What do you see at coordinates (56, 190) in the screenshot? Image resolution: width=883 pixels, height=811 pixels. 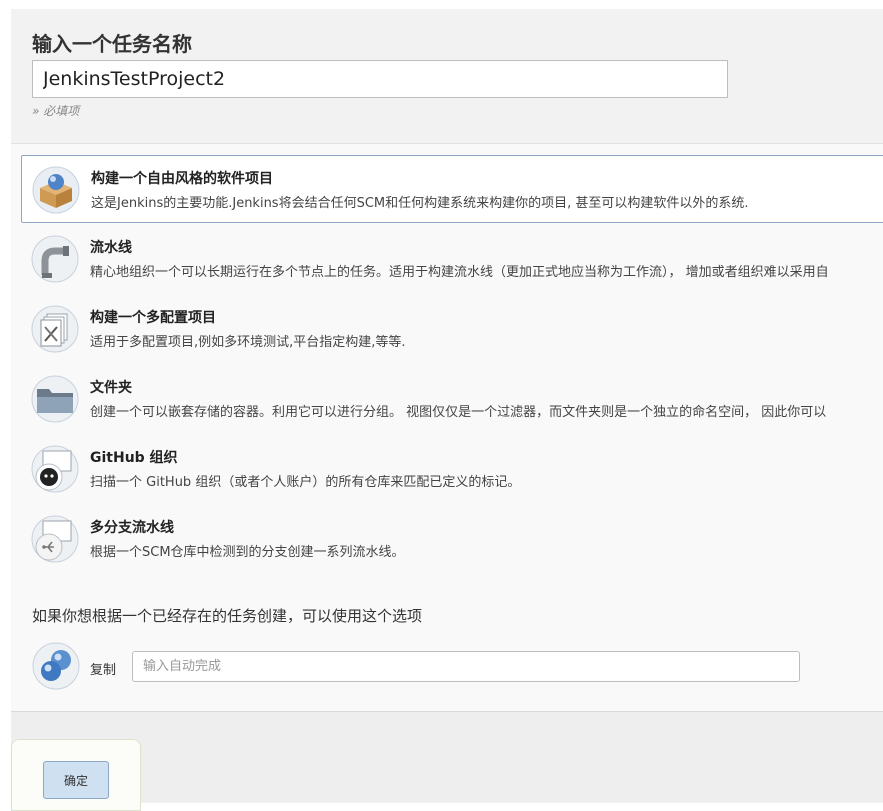 I see `freestyle-box-icon` at bounding box center [56, 190].